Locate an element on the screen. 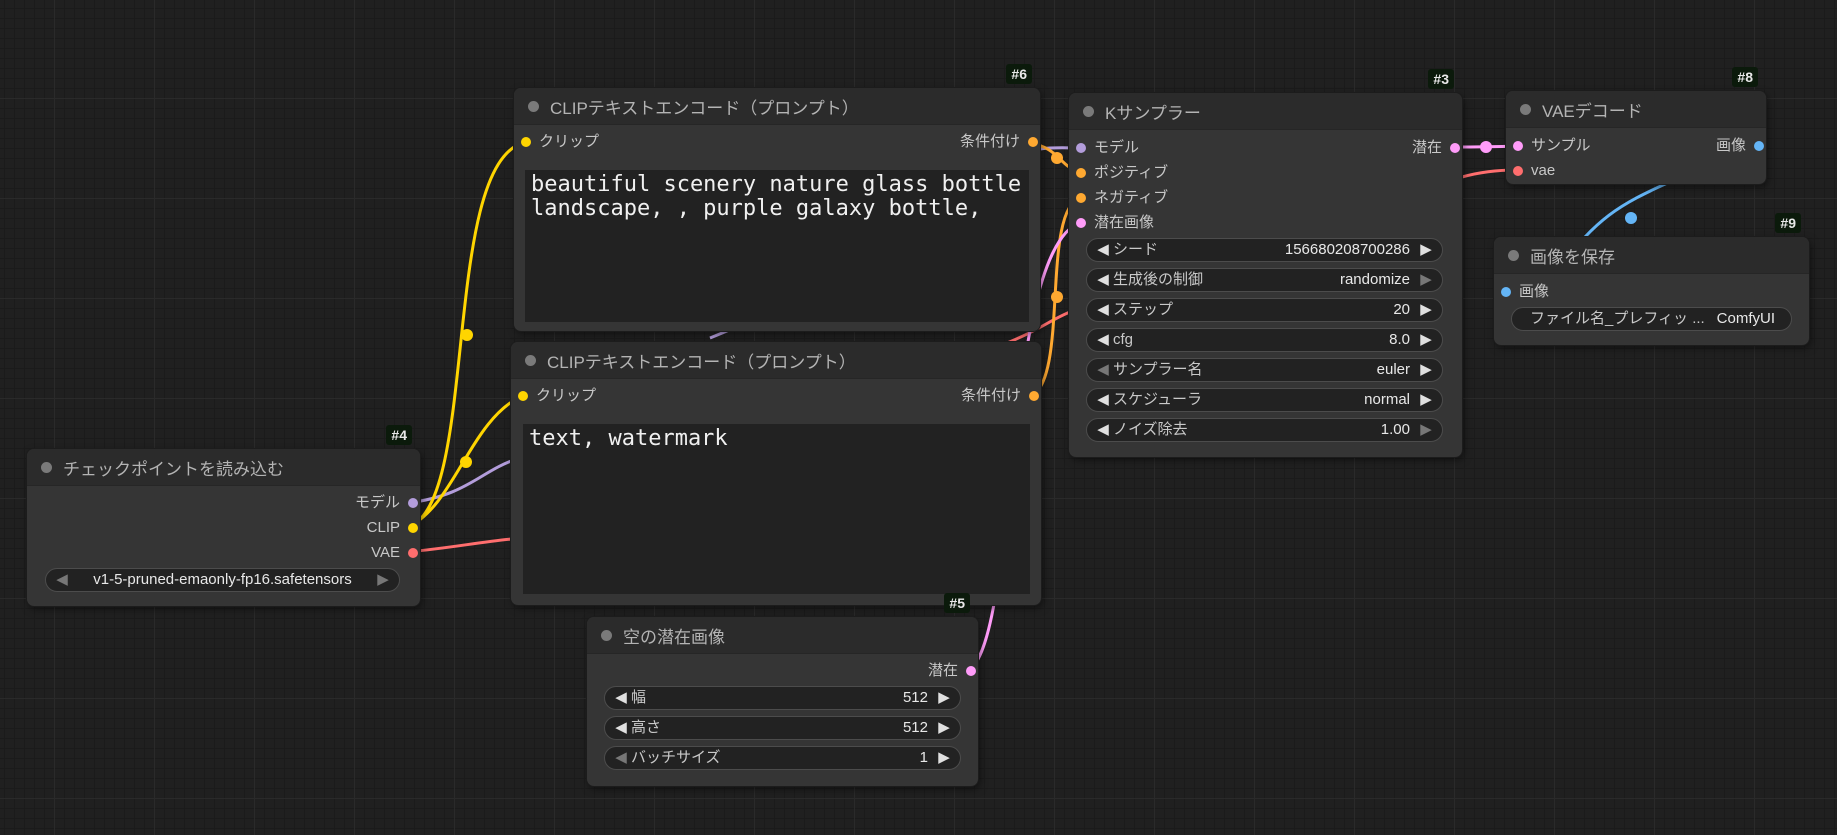  widget-value: 1 is located at coordinates (923, 757).